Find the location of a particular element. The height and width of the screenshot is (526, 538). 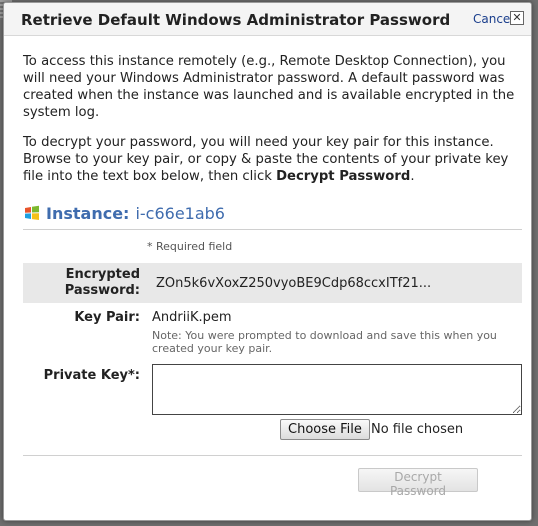

cancel-link: Cancel is located at coordinates (493, 19).